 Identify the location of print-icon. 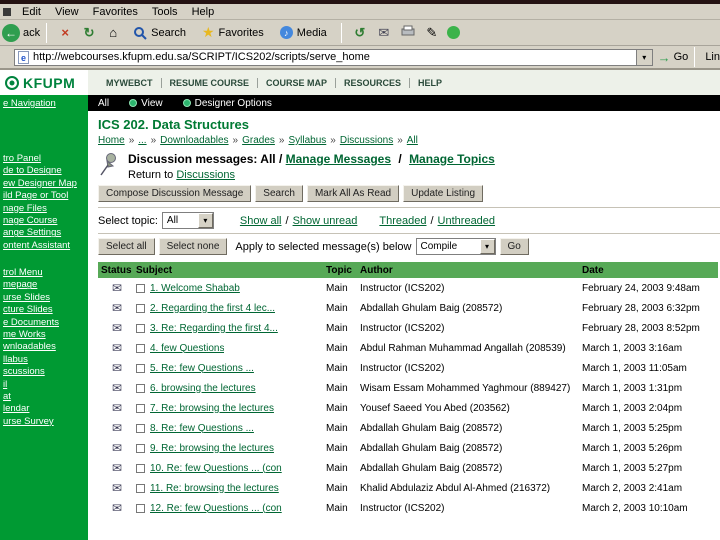
(408, 32).